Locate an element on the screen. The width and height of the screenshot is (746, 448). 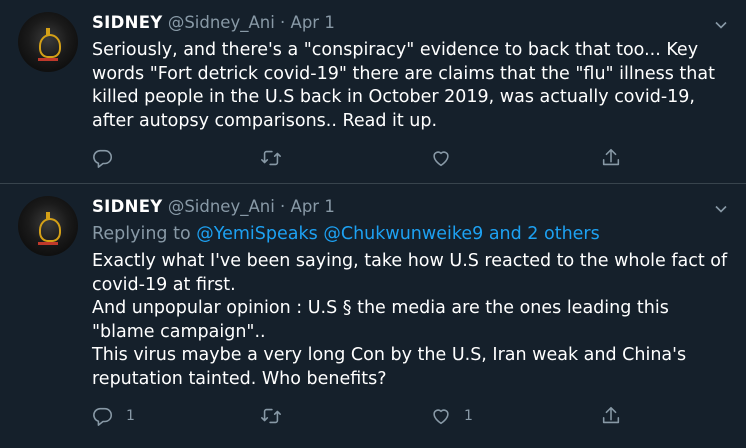
tweet-text-line: after autopsy comparisons.. Read it up. is located at coordinates (265, 120).